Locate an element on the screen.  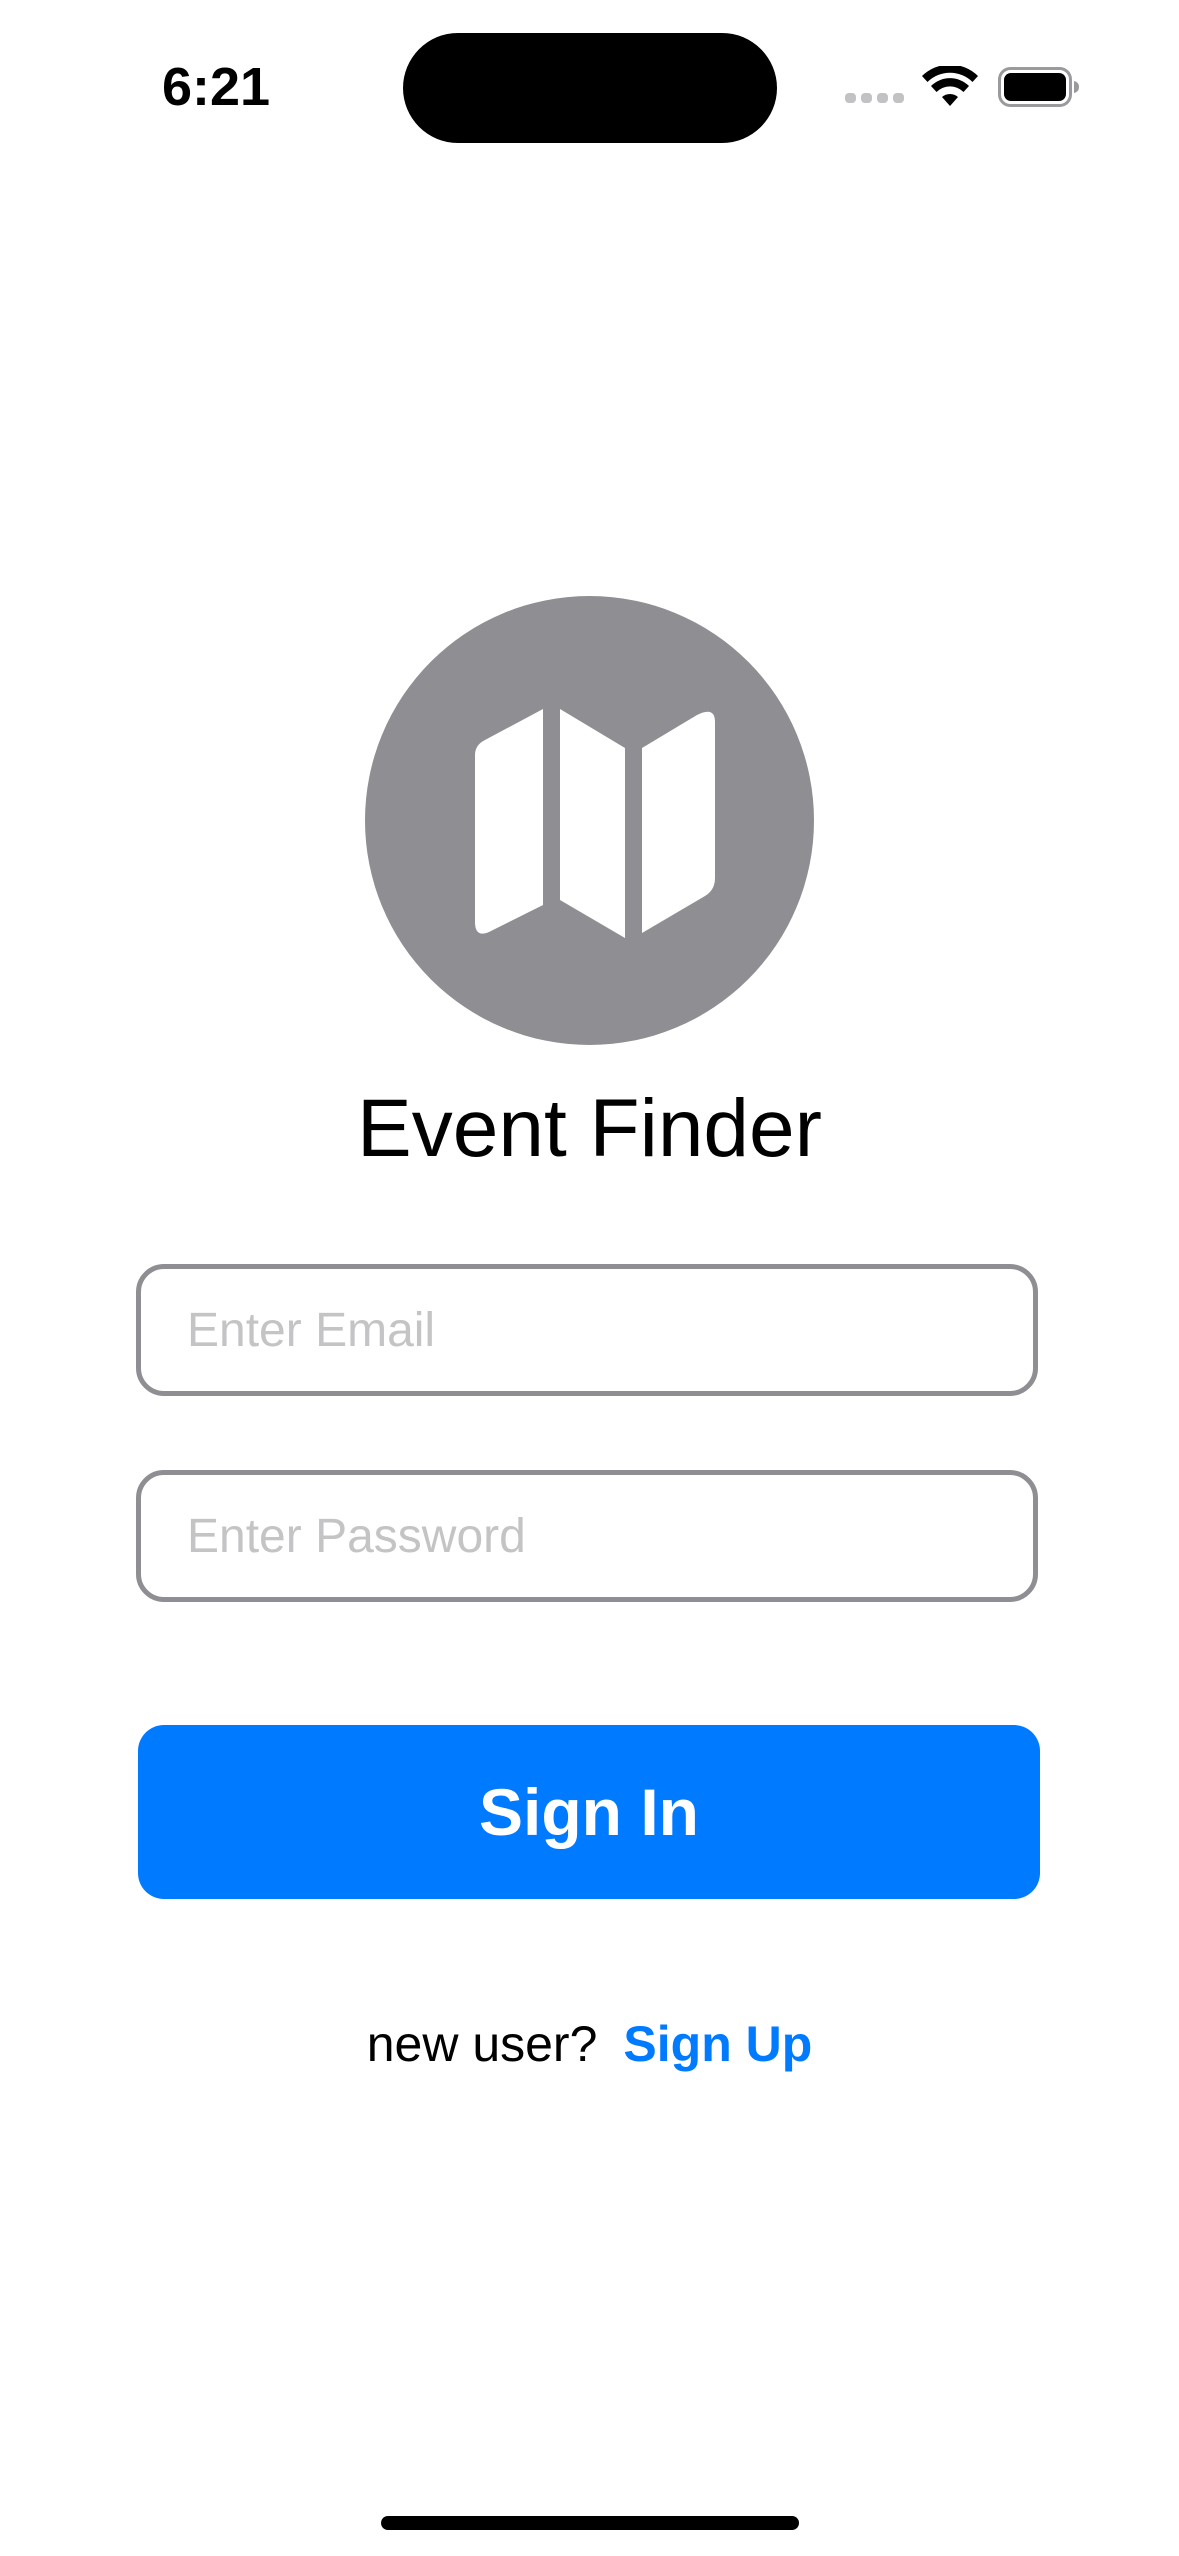
map-icon is located at coordinates (595, 823).